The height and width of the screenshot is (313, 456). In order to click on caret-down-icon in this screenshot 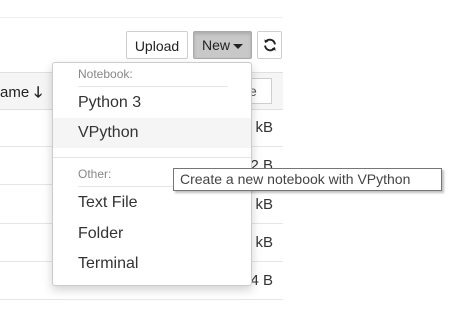, I will do `click(238, 46)`.